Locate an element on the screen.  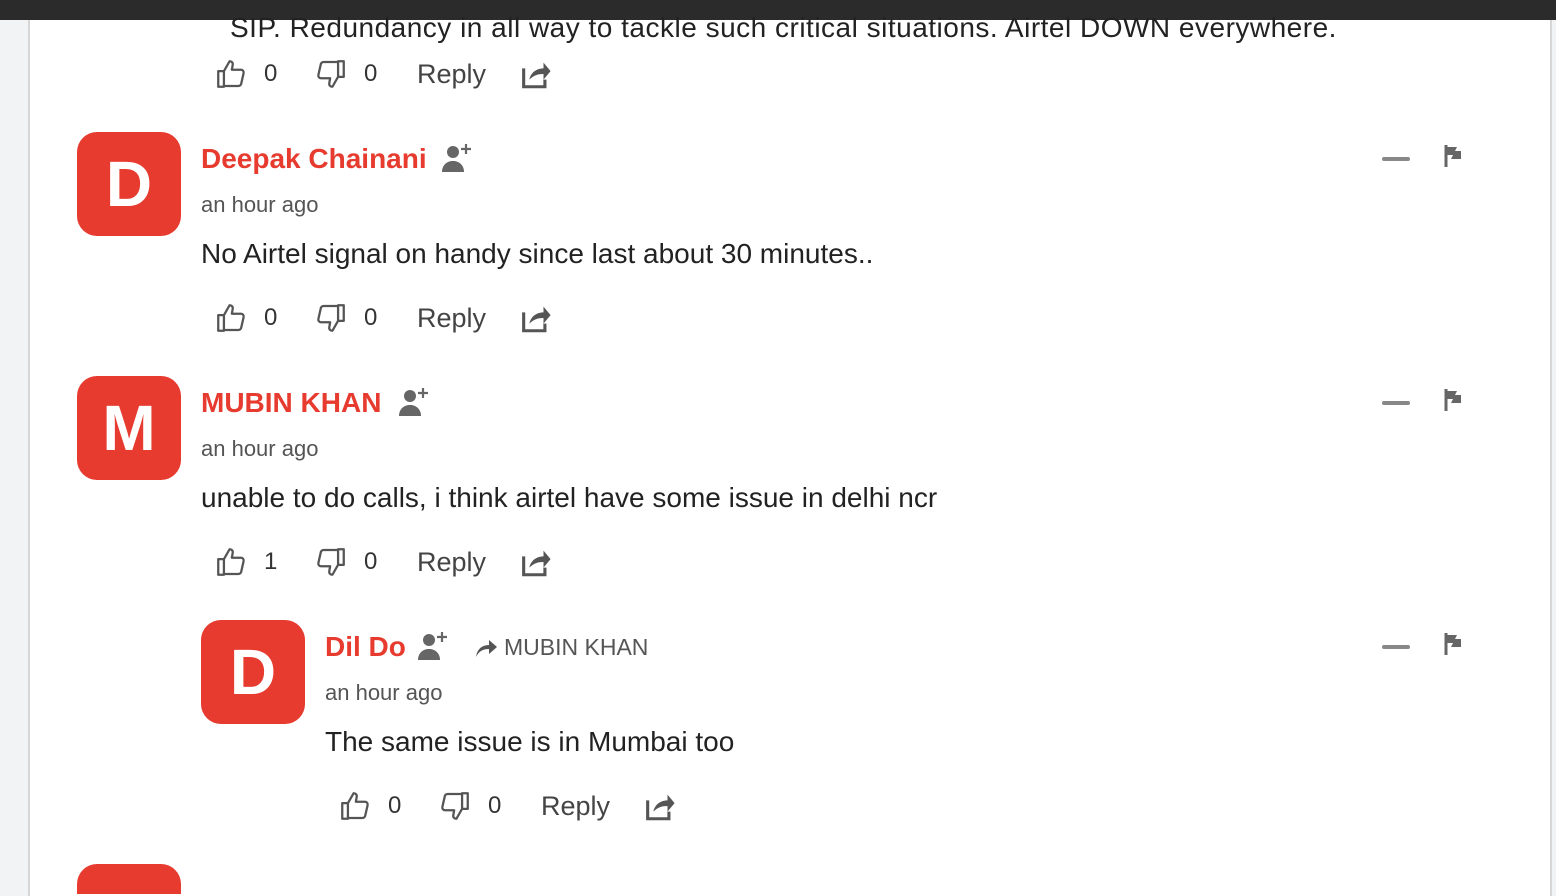
reply-to-author: MUBIN KHAN is located at coordinates (576, 647).